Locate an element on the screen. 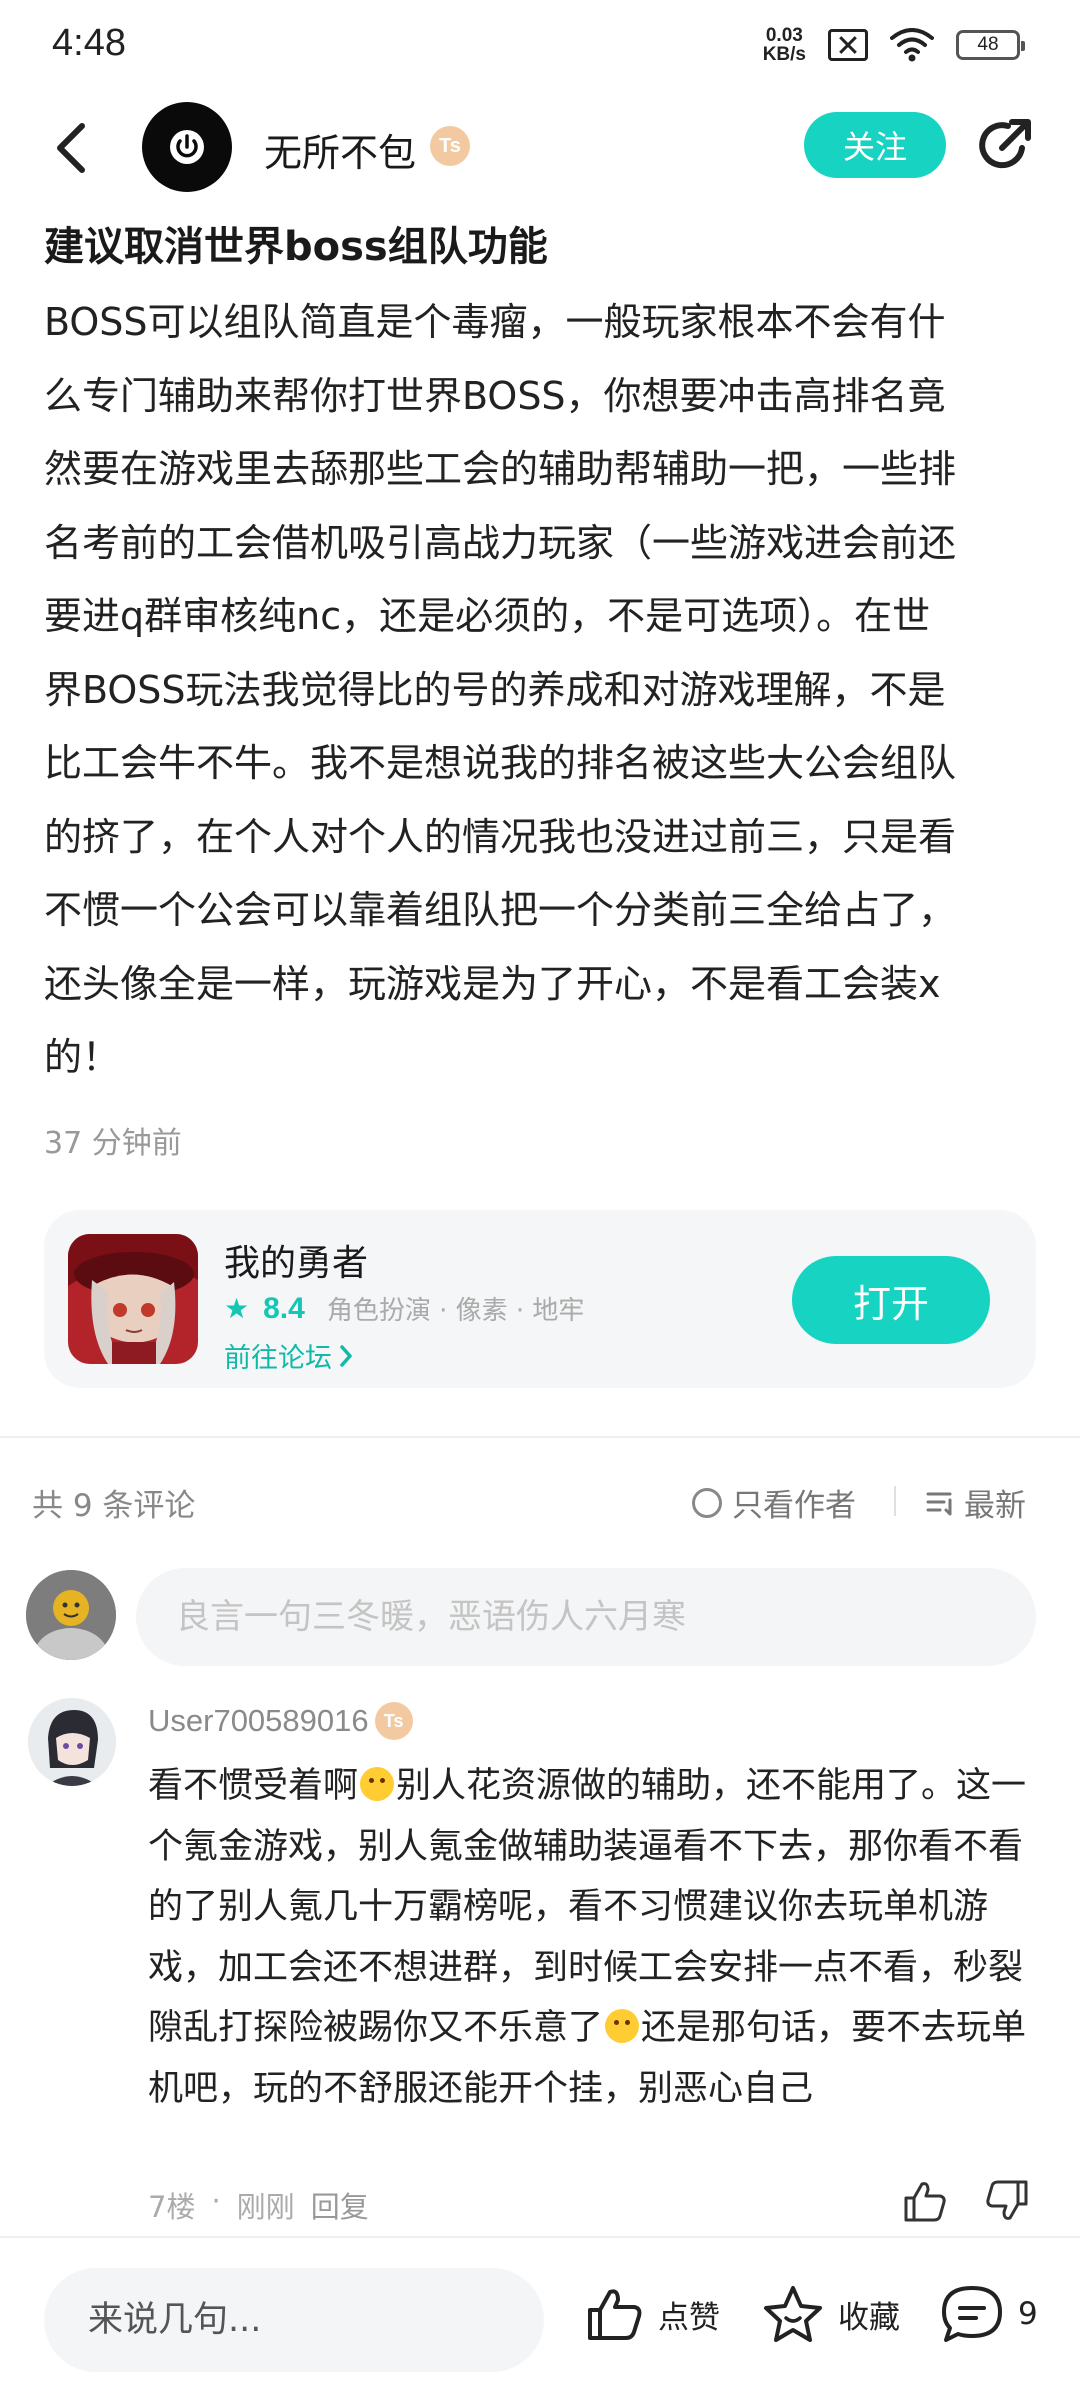 The width and height of the screenshot is (1080, 2400). chat-bubble-icon is located at coordinates (972, 2314).